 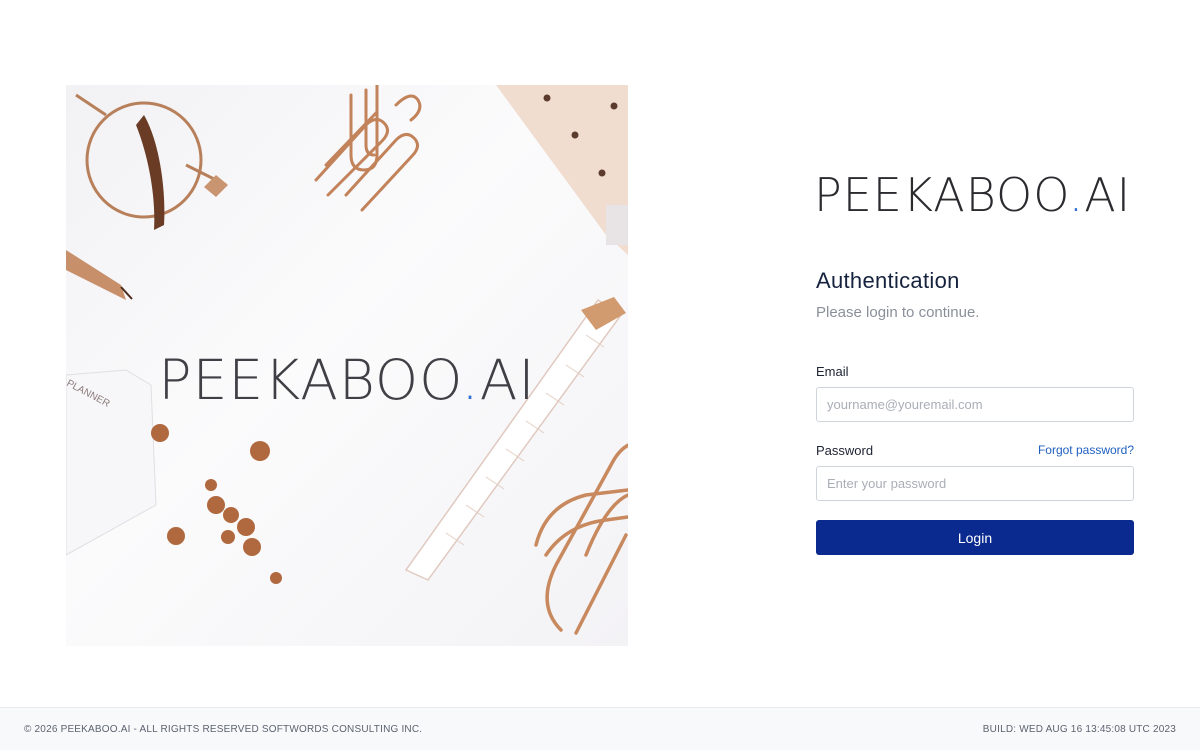 What do you see at coordinates (975, 483) in the screenshot?
I see `password-field` at bounding box center [975, 483].